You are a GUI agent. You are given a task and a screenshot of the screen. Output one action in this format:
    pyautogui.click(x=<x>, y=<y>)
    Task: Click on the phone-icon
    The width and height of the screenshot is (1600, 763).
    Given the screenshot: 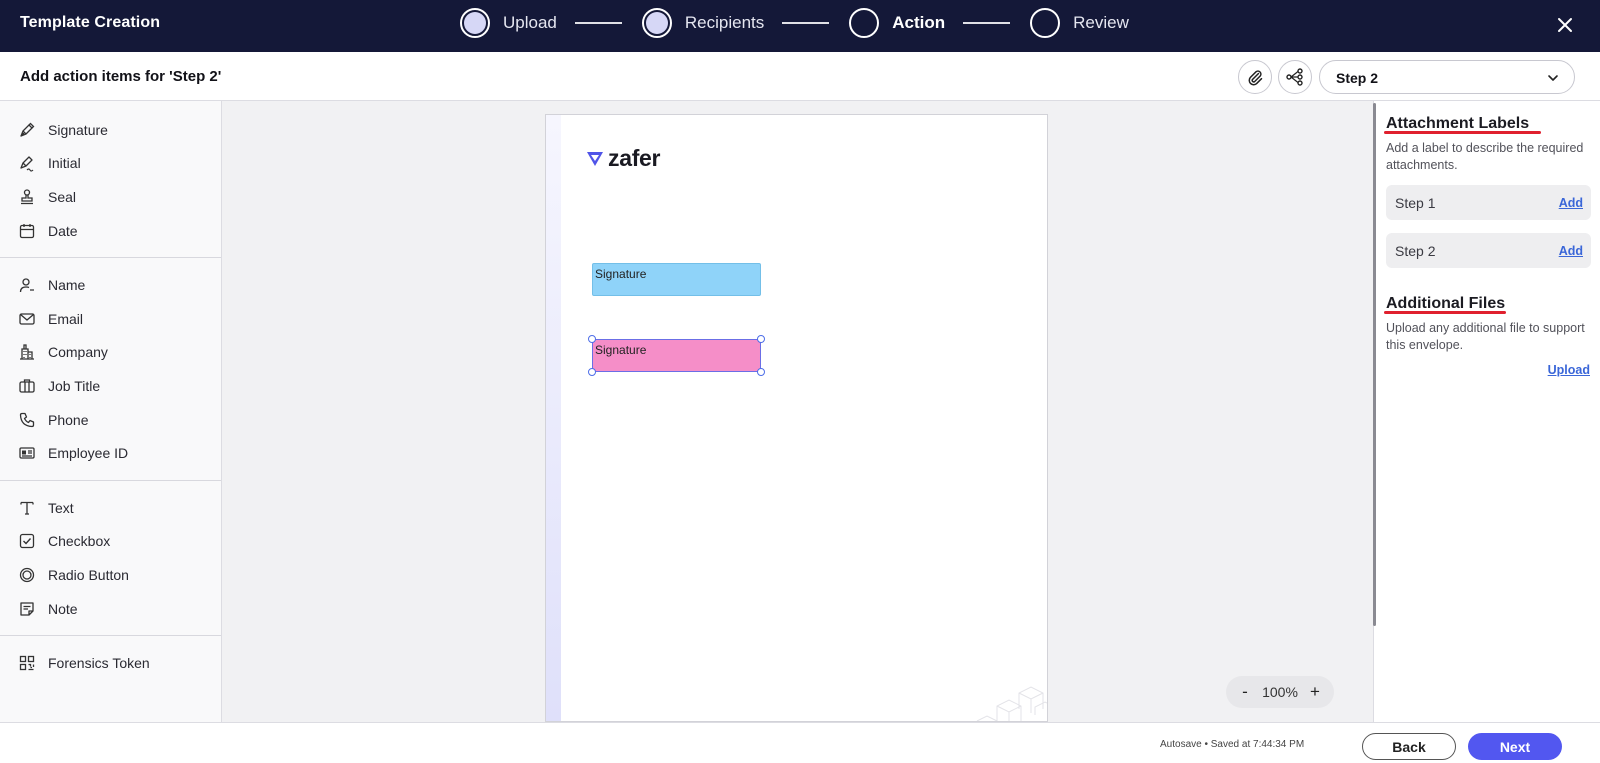 What is the action you would take?
    pyautogui.click(x=27, y=420)
    